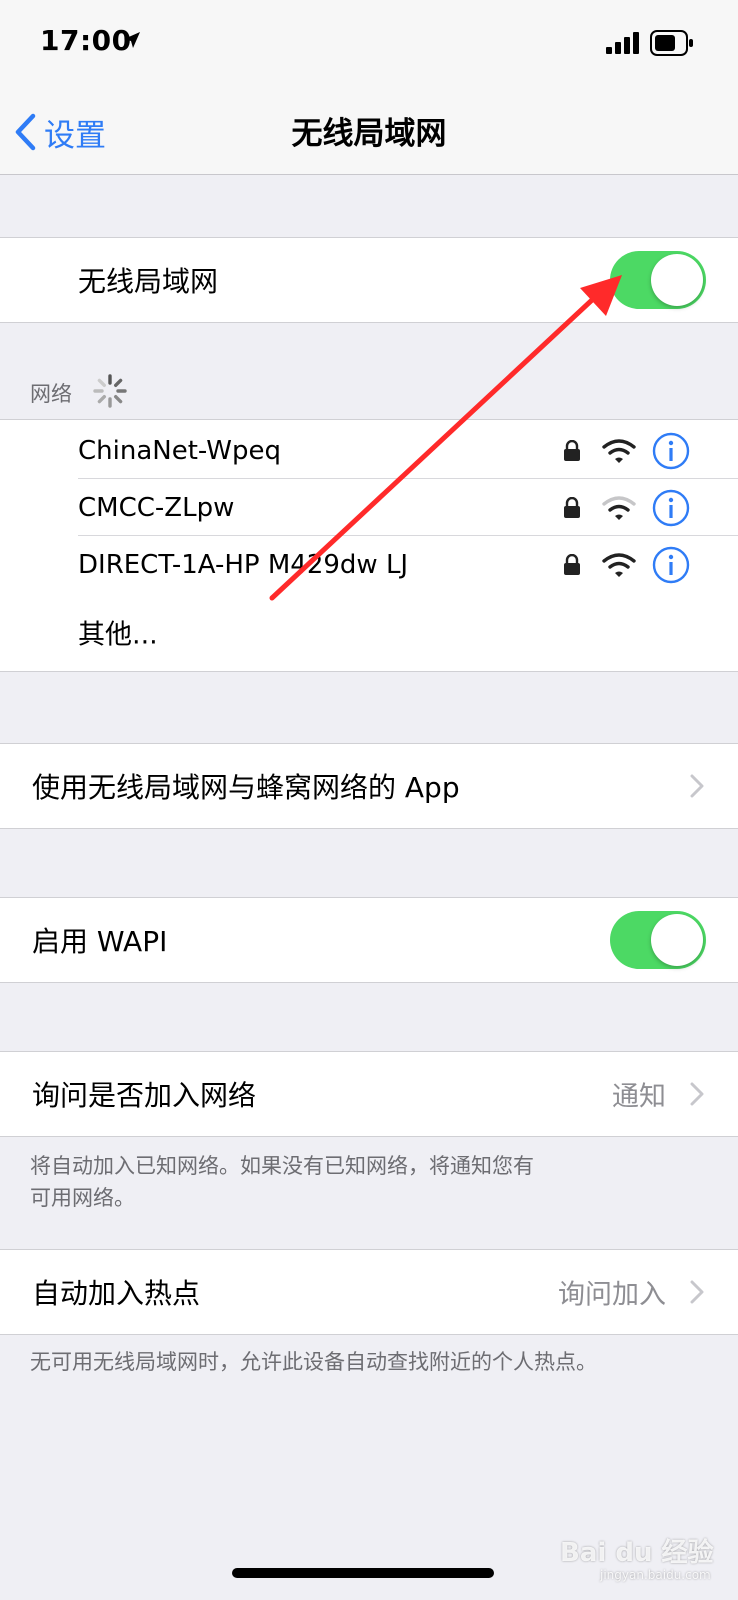 This screenshot has height=1600, width=738. I want to click on apps-row-label: 使用无线局域网与蜂窝网络的 App, so click(246, 787).